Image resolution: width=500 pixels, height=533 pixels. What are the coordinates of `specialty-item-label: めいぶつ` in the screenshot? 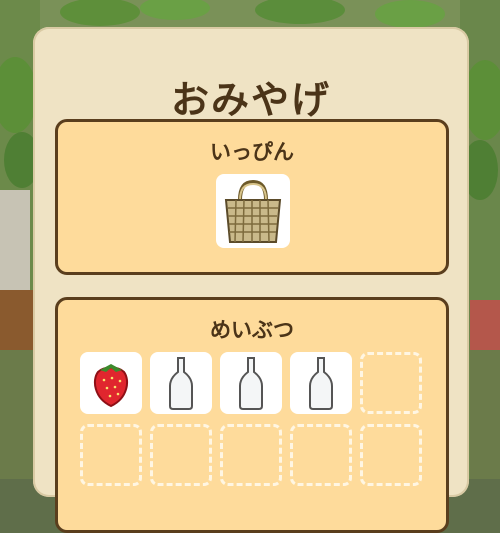 It's located at (252, 330).